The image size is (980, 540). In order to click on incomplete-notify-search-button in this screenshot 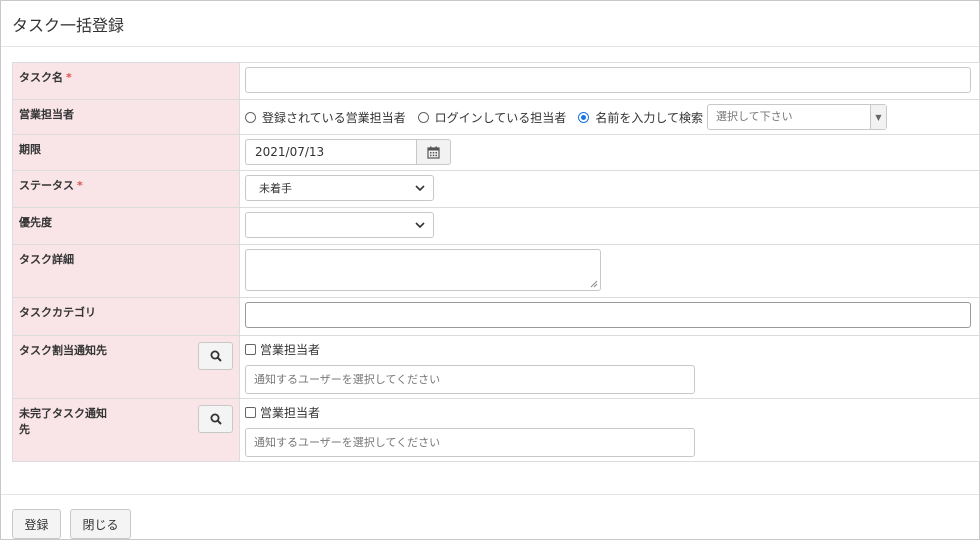, I will do `click(215, 419)`.